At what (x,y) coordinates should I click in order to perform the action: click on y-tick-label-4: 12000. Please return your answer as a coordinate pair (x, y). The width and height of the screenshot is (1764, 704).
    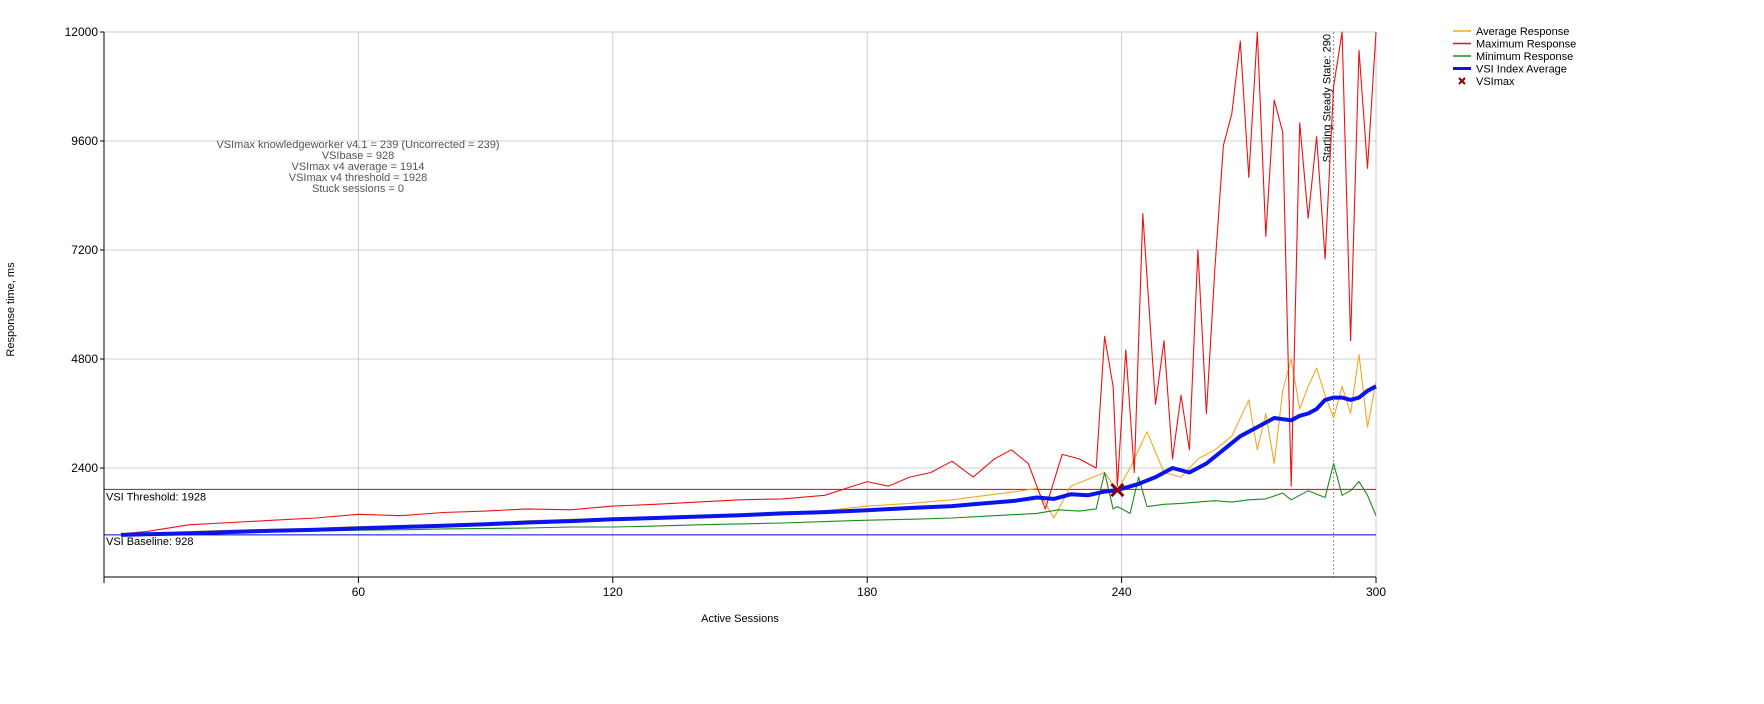
    Looking at the image, I should click on (82, 32).